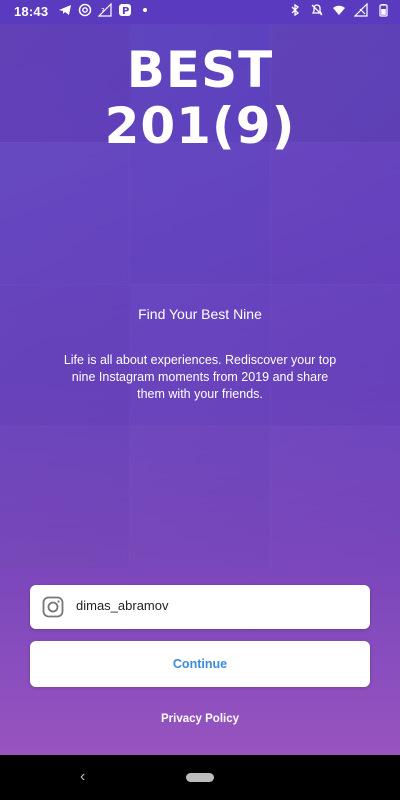 This screenshot has height=800, width=400. I want to click on navigation-bar: ‹, so click(200, 777).